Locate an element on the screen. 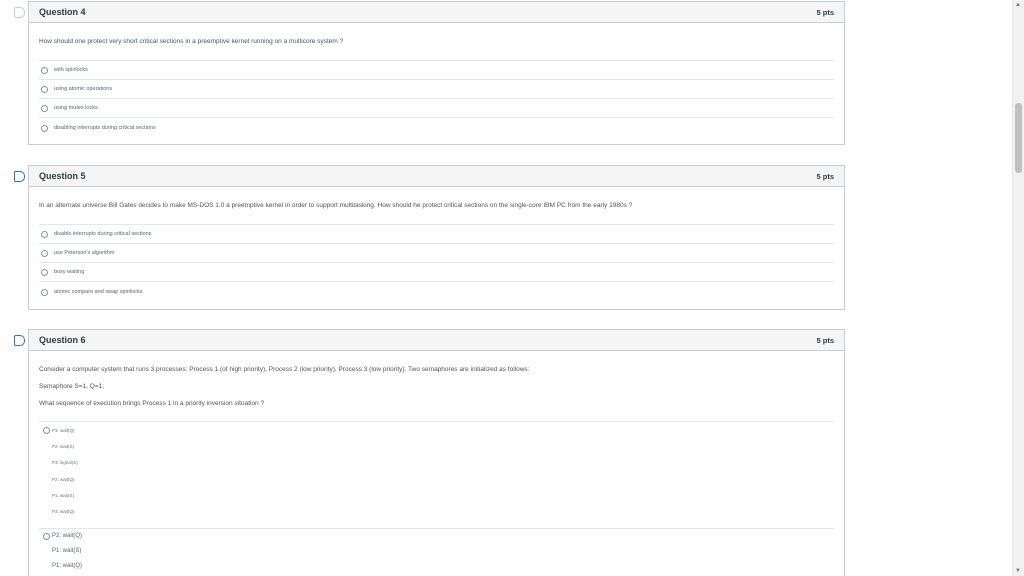 The image size is (1024, 576). answer-option: atomic compare and swap spinlocks is located at coordinates (436, 291).